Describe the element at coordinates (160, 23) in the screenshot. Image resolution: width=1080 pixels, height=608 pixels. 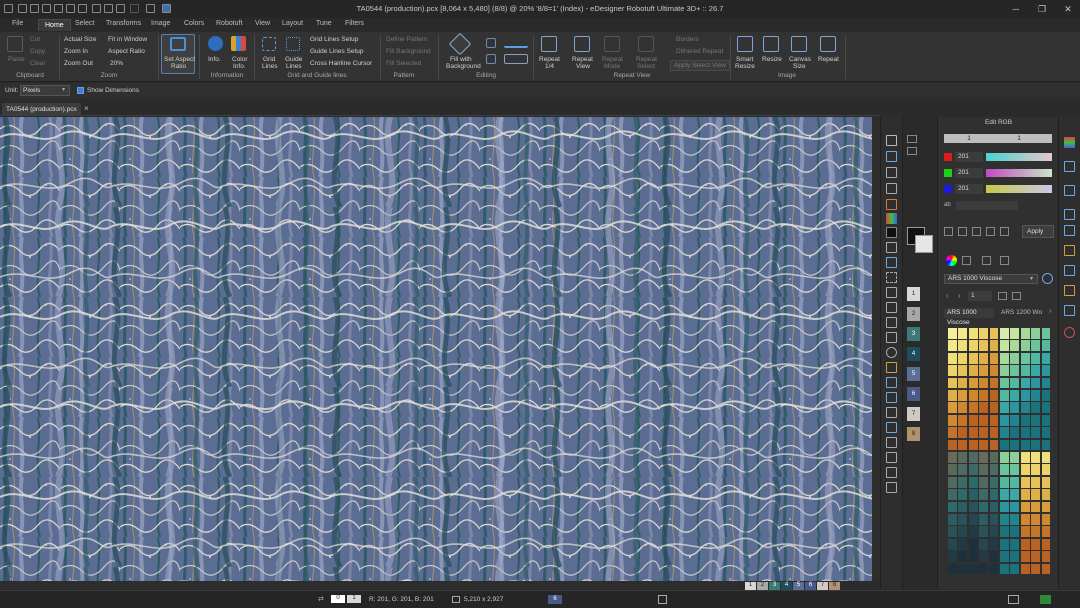
I see `tab-image: Image` at that location.